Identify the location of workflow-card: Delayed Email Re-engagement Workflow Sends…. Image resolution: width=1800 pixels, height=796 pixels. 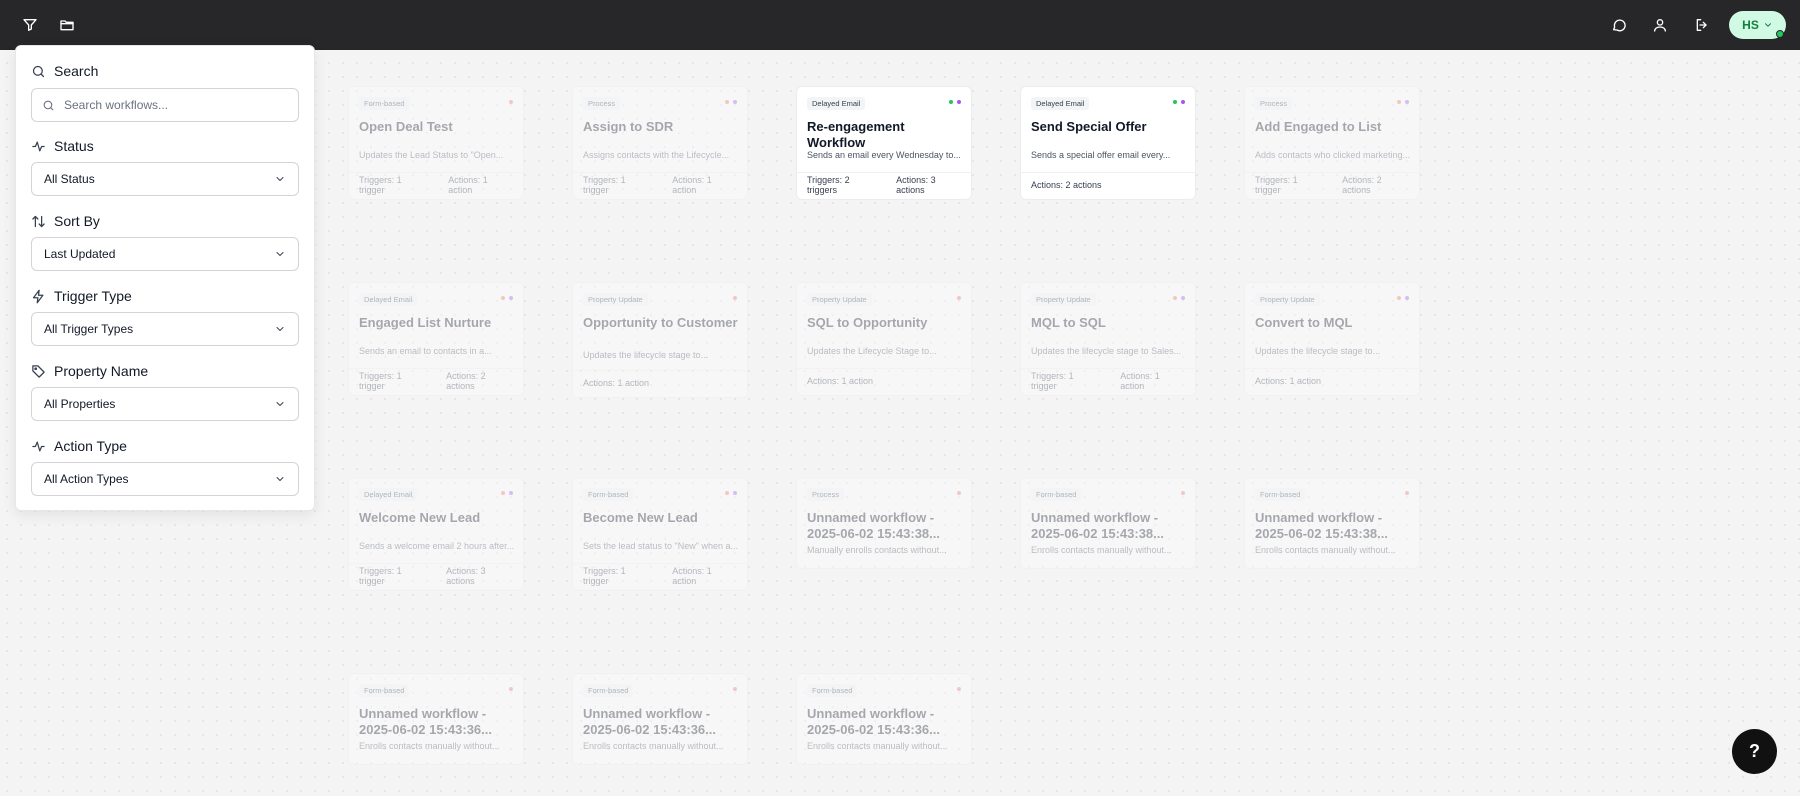
(884, 143).